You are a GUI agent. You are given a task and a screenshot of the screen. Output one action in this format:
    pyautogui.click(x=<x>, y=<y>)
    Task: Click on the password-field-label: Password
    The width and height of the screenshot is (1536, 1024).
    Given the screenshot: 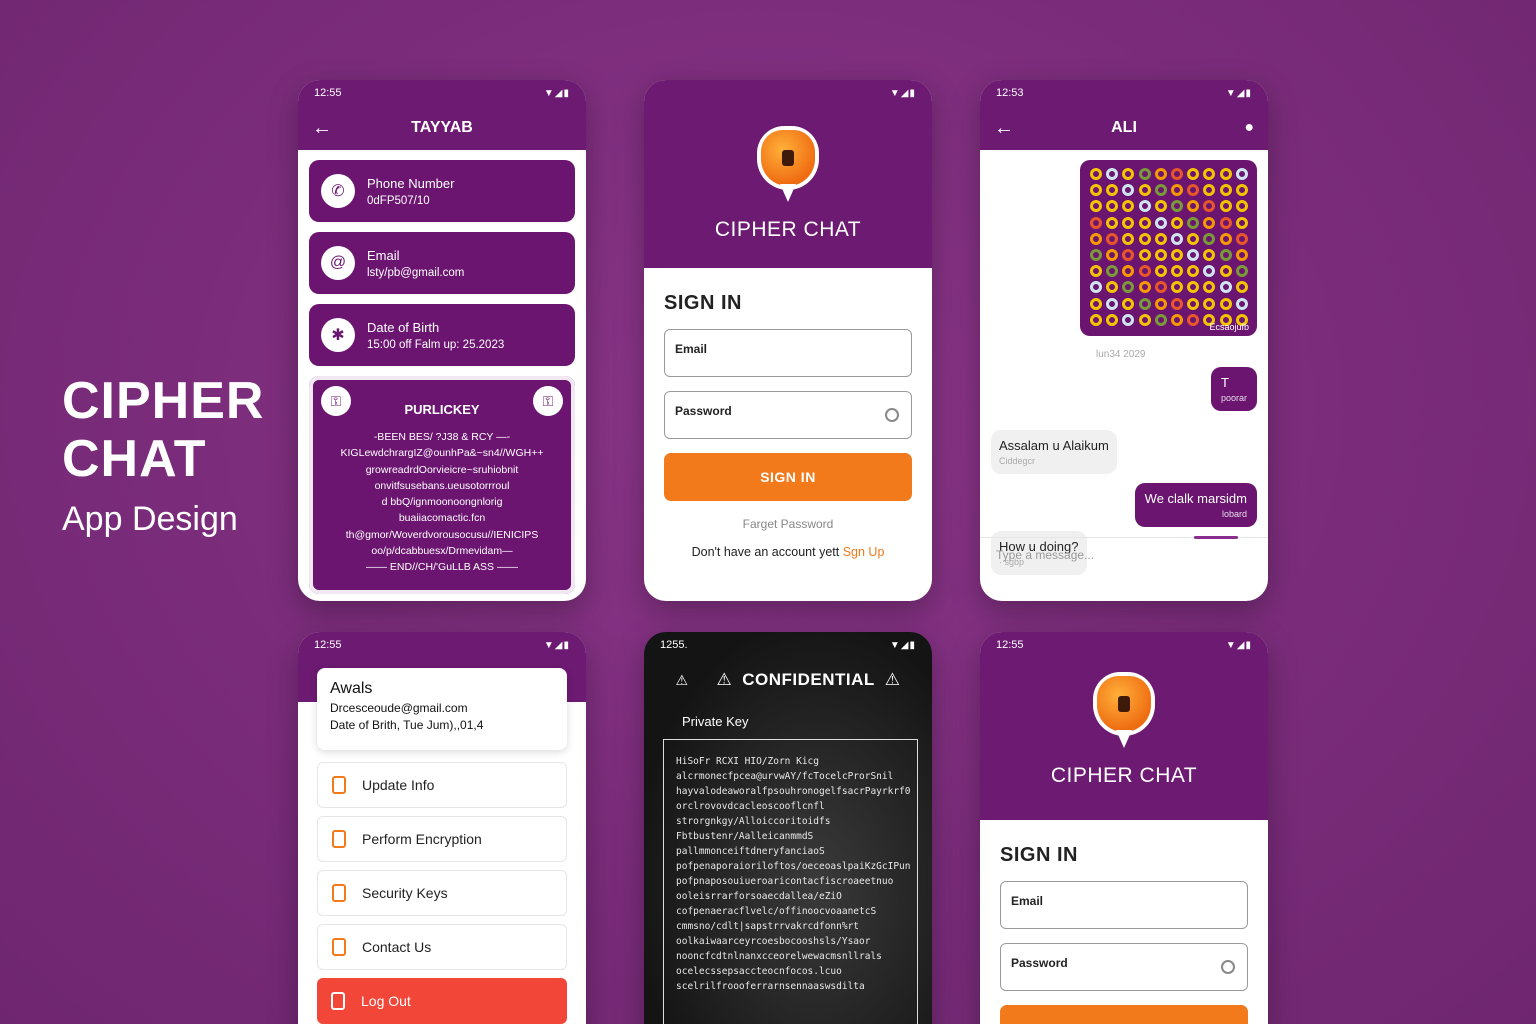 What is the action you would take?
    pyautogui.click(x=1039, y=963)
    